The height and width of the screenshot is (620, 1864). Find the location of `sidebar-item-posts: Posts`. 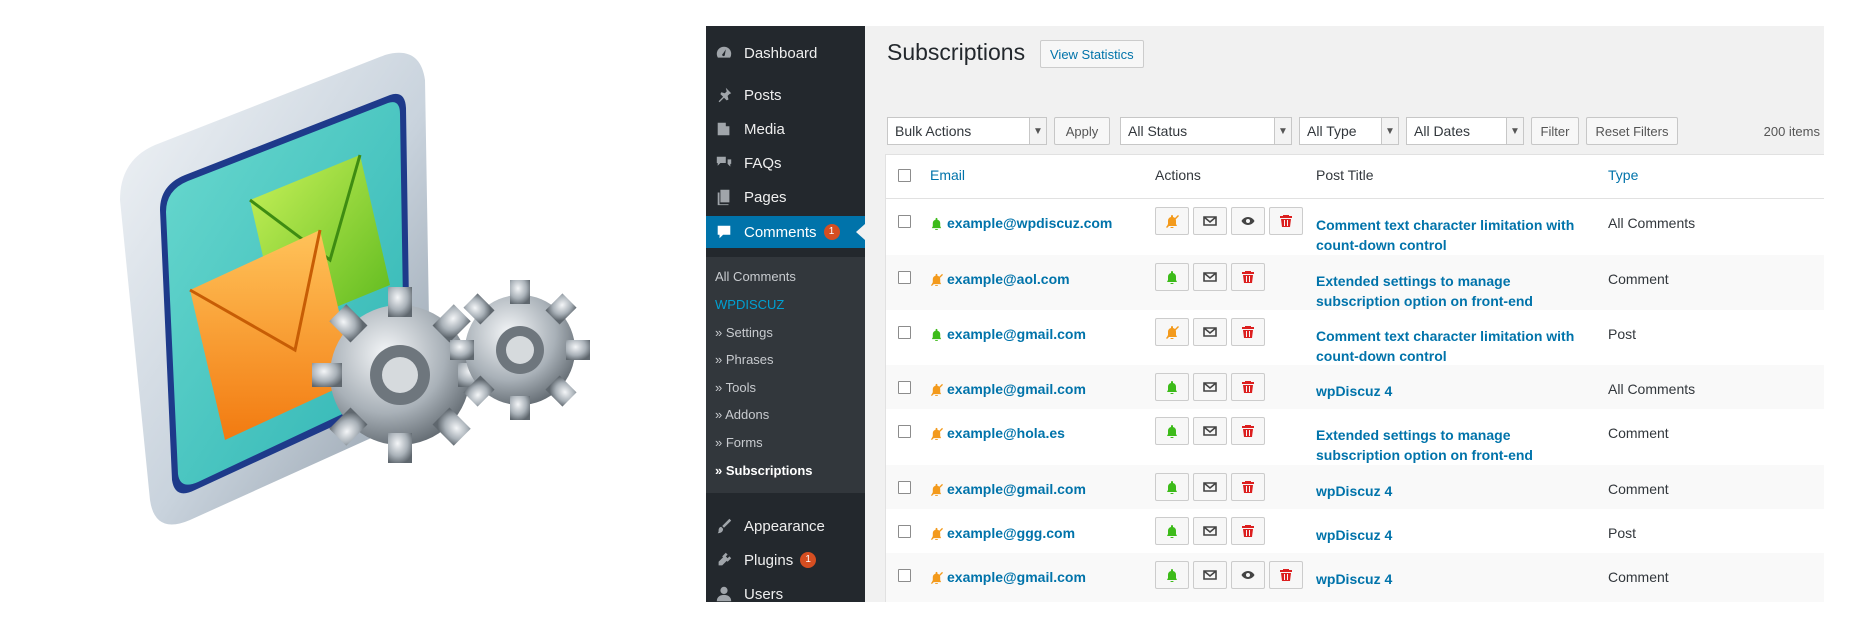

sidebar-item-posts: Posts is located at coordinates (785, 95).